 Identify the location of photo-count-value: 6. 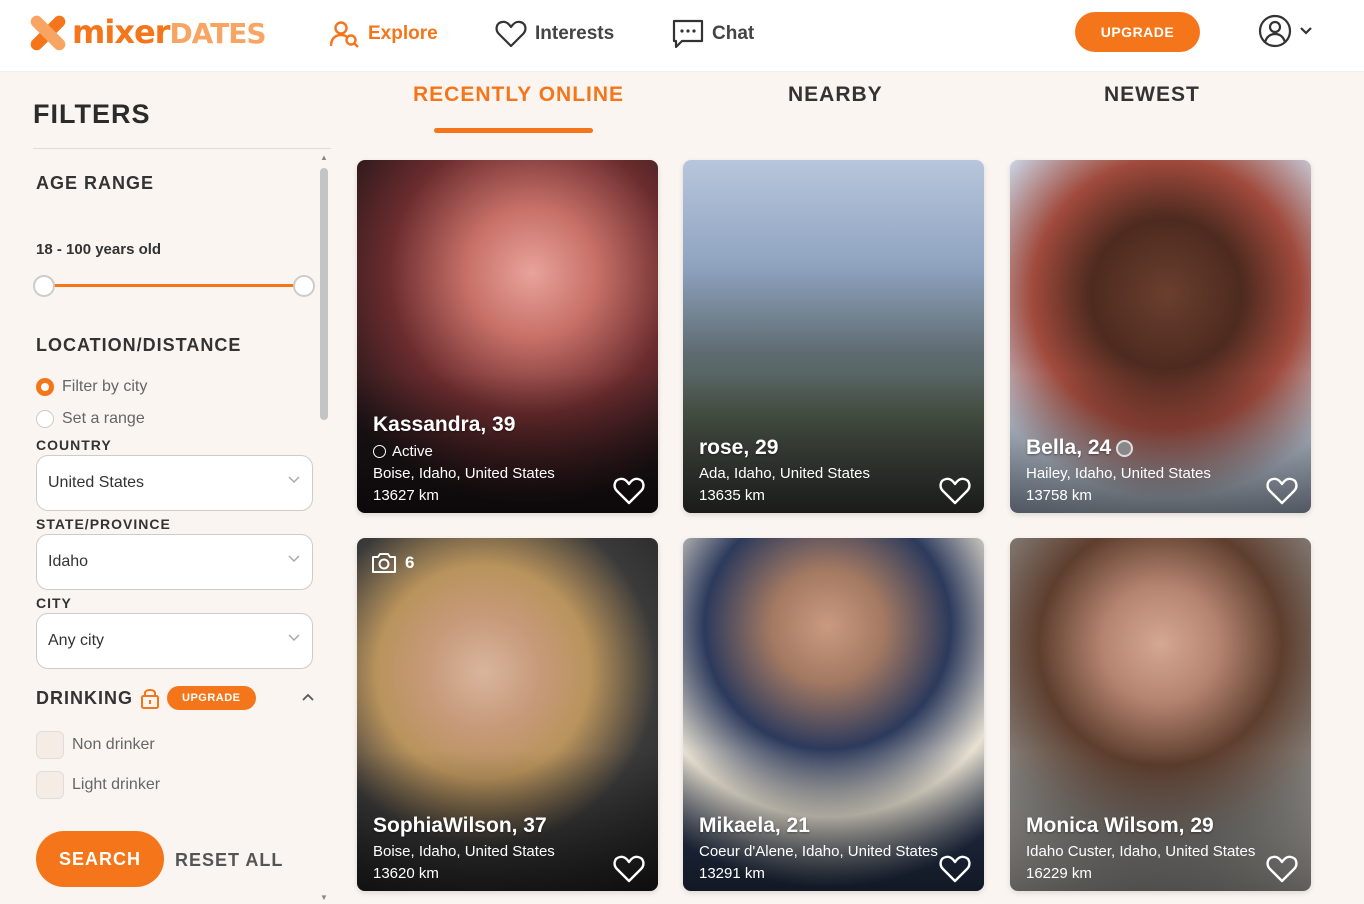
(410, 562).